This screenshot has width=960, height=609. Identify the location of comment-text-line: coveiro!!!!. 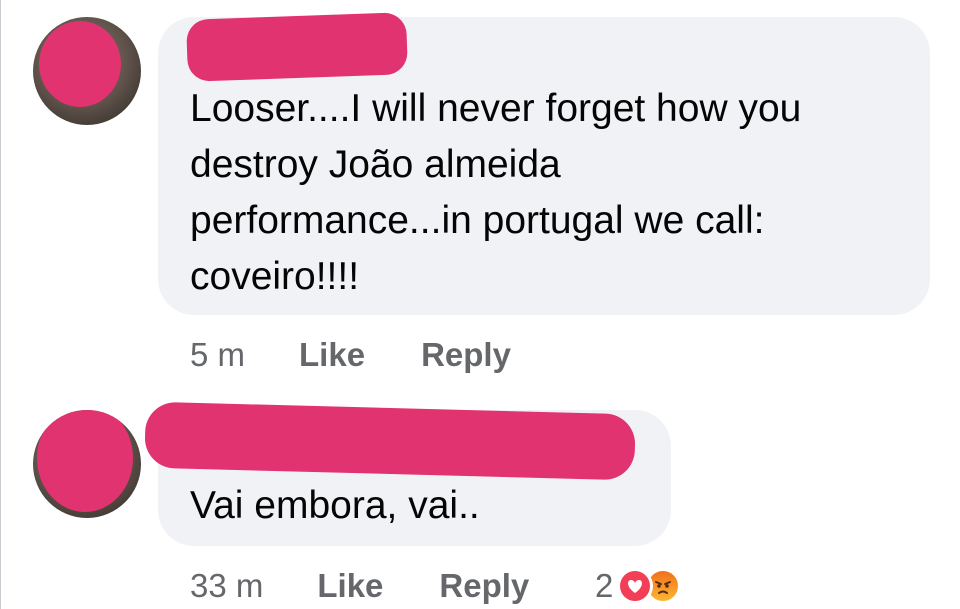
(275, 276).